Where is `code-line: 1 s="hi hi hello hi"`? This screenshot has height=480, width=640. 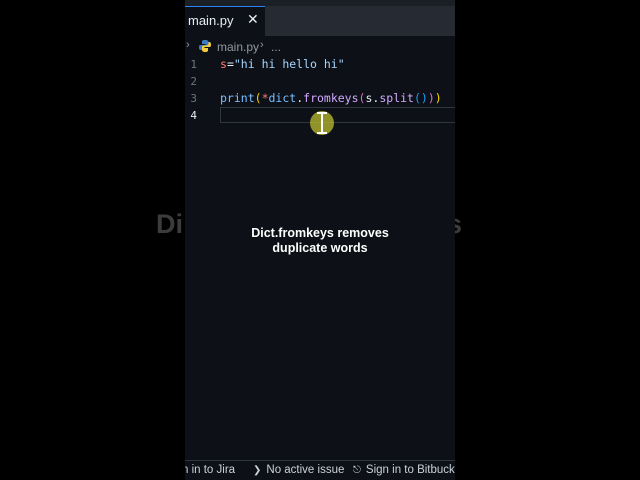
code-line: 1 s="hi hi hello hi" is located at coordinates (320, 64).